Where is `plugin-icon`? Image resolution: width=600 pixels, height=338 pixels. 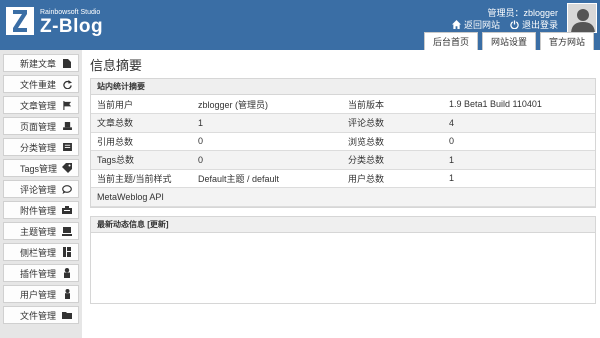
plugin-icon is located at coordinates (67, 273).